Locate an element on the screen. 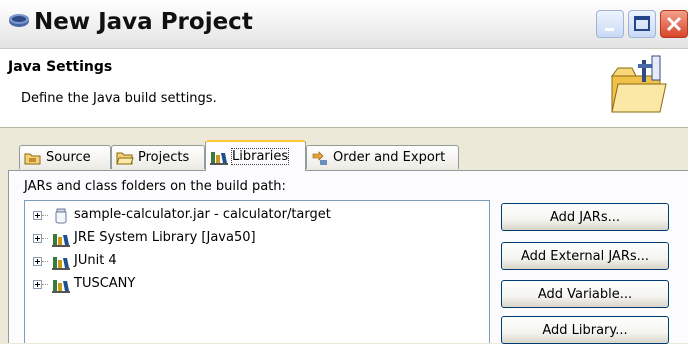 Image resolution: width=688 pixels, height=344 pixels. window-title-bar: New Java Project is located at coordinates (344, 24).